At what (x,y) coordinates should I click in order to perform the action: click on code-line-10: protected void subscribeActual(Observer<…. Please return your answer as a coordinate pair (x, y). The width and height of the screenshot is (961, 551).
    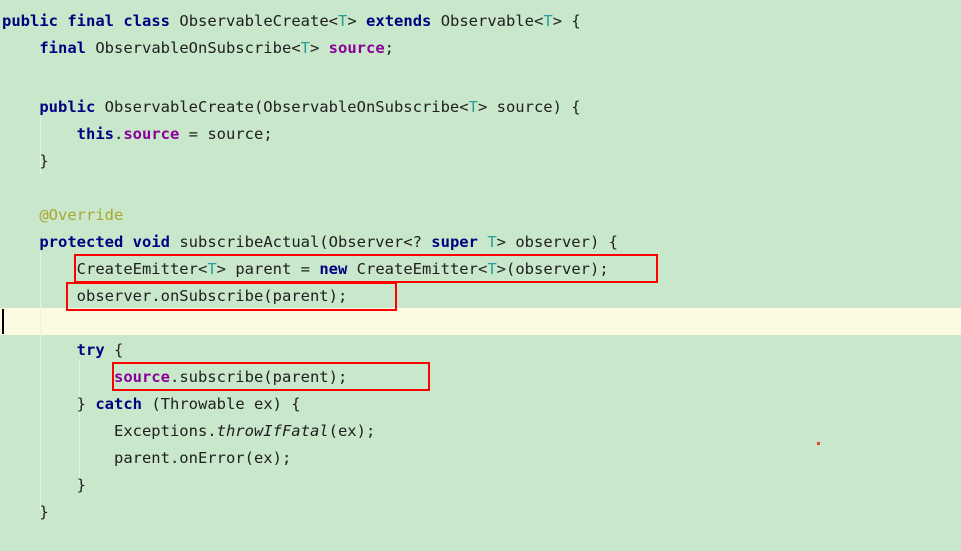
    Looking at the image, I should click on (310, 242).